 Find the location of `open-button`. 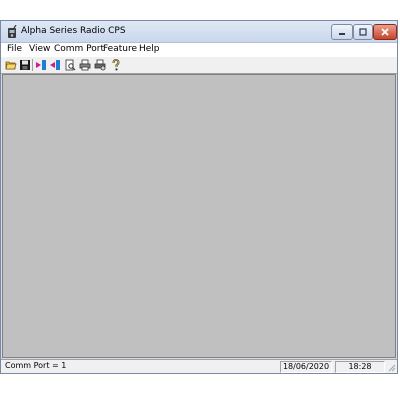

open-button is located at coordinates (10, 64).